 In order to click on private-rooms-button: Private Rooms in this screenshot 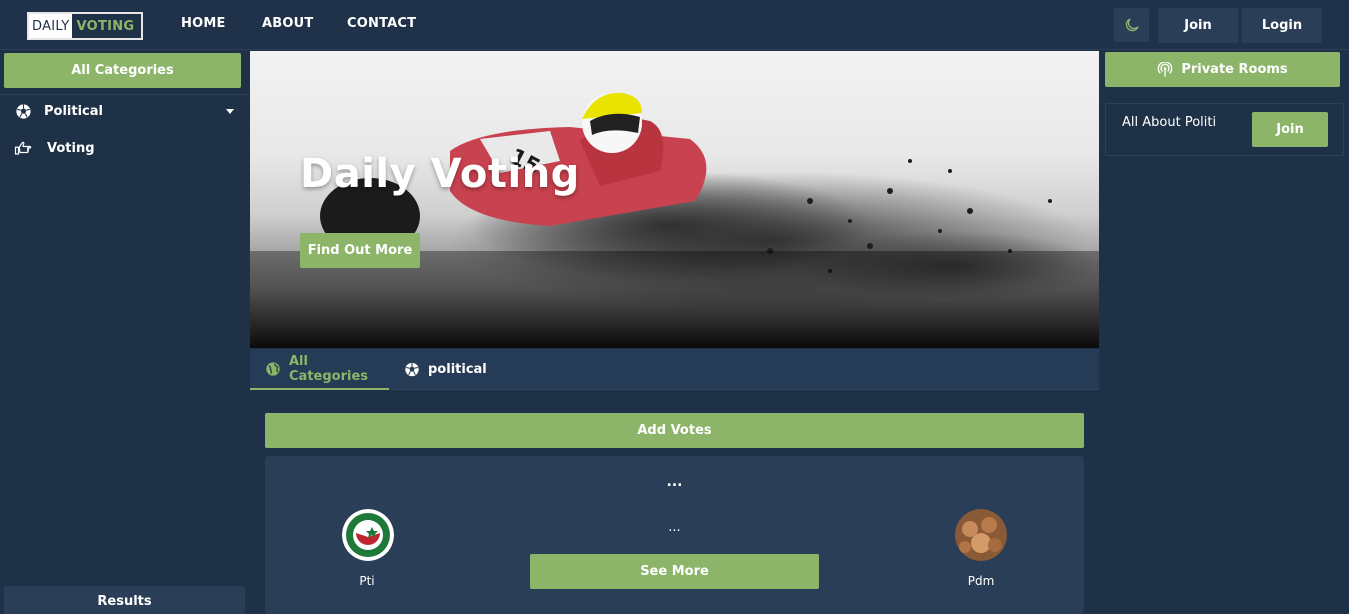, I will do `click(1222, 69)`.